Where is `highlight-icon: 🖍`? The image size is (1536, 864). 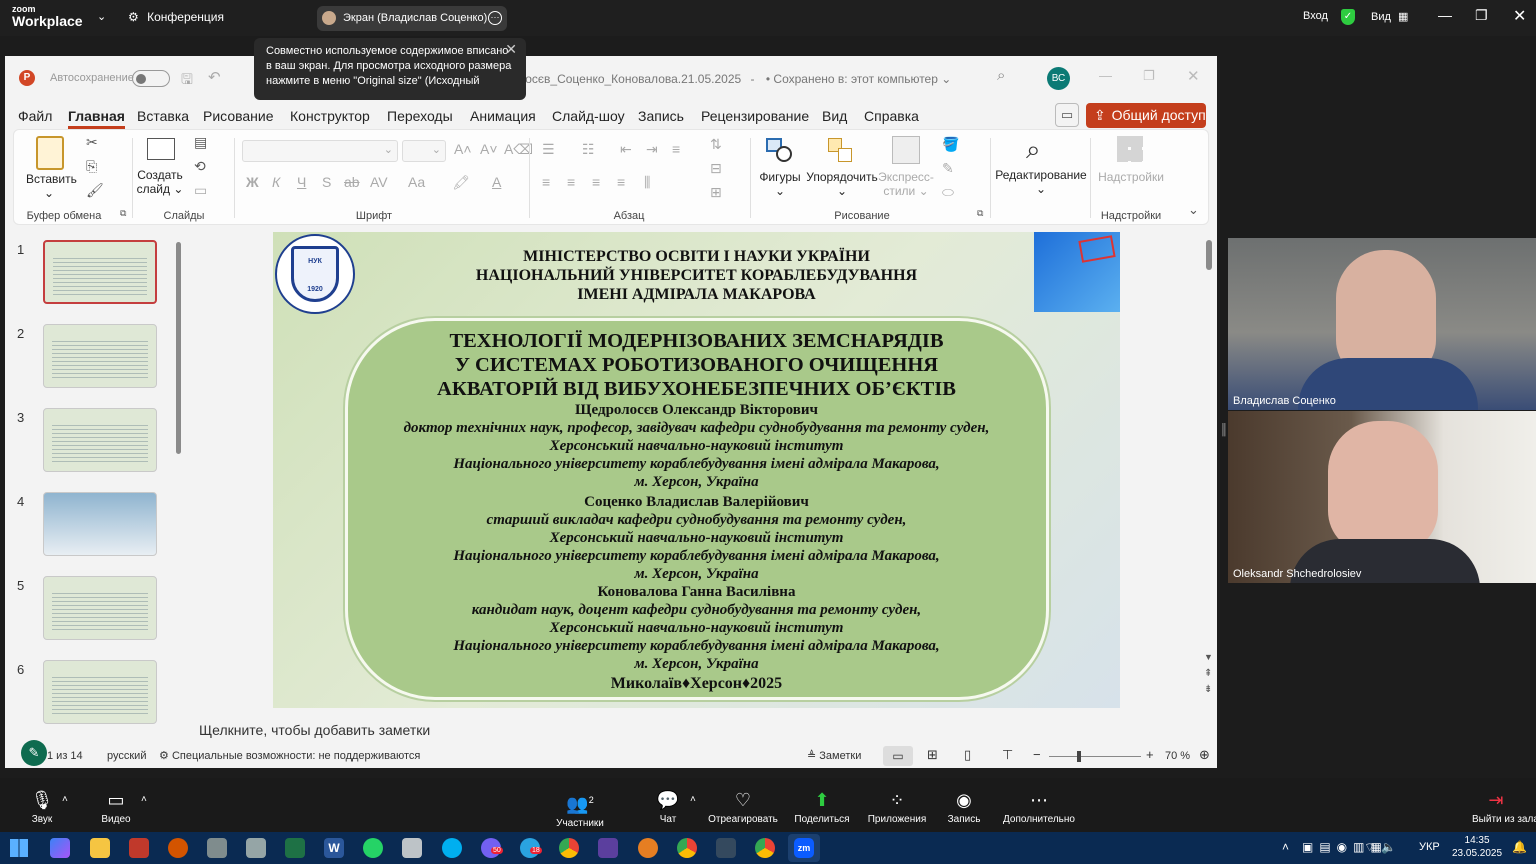 highlight-icon: 🖍 is located at coordinates (461, 182).